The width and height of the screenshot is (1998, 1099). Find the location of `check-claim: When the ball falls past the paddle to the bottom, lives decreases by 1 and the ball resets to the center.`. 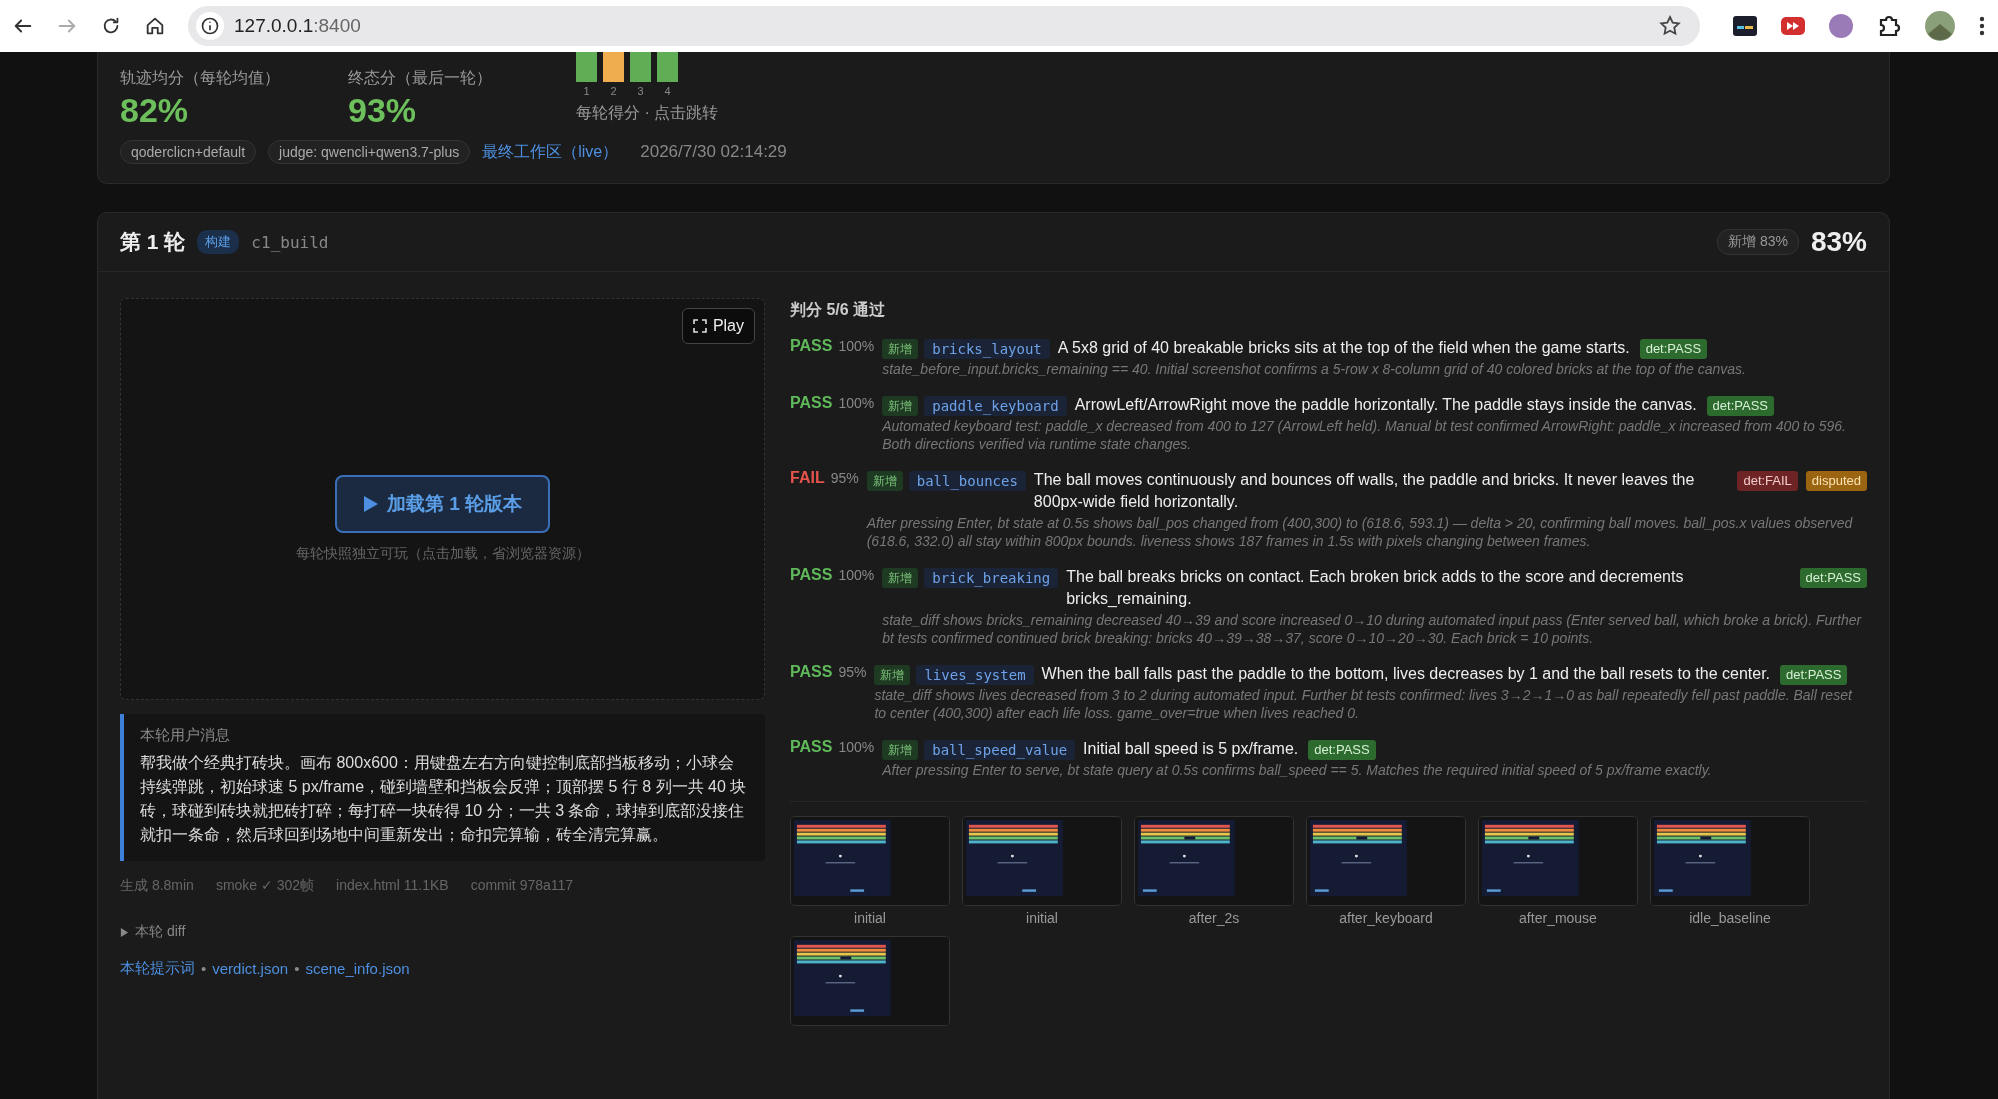

check-claim: When the ball falls past the paddle to the bottom, lives decreases by 1 and the ball resets to the center. is located at coordinates (1405, 674).